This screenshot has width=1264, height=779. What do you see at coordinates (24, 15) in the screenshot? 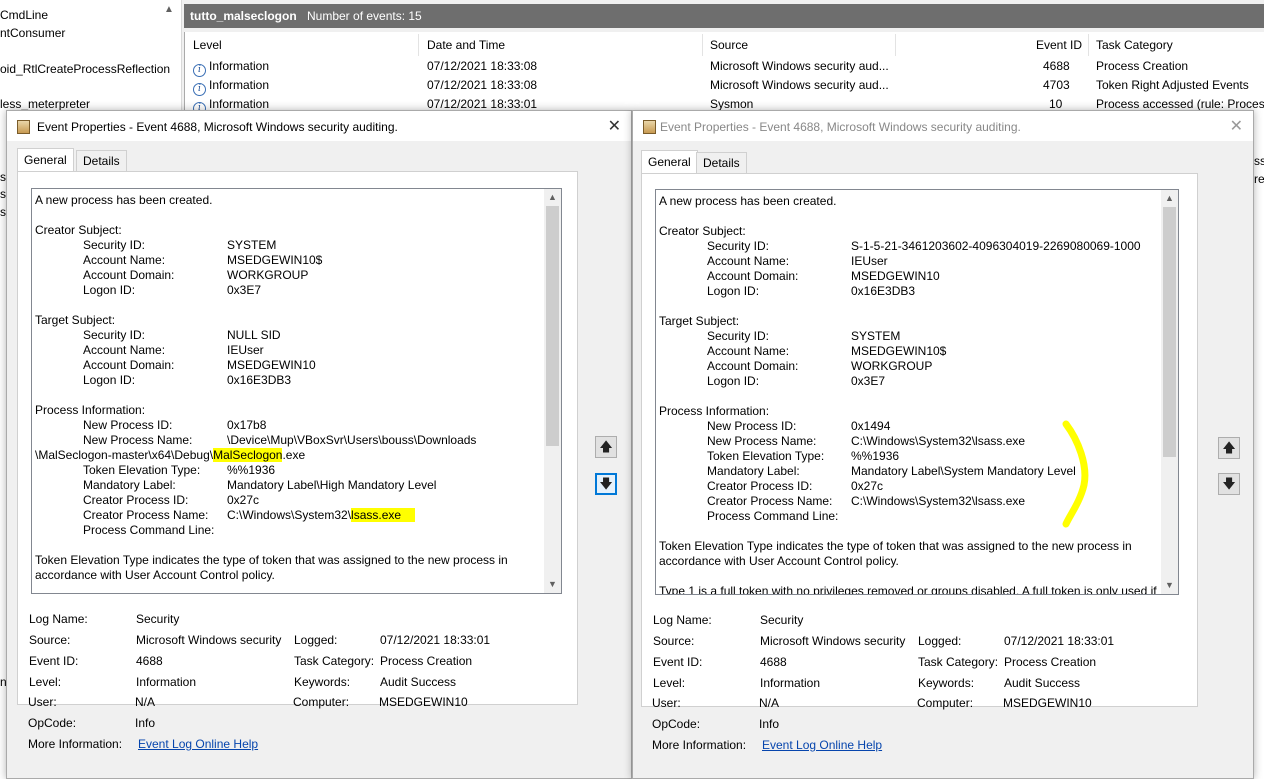
I see `tree-item: CmdLine` at bounding box center [24, 15].